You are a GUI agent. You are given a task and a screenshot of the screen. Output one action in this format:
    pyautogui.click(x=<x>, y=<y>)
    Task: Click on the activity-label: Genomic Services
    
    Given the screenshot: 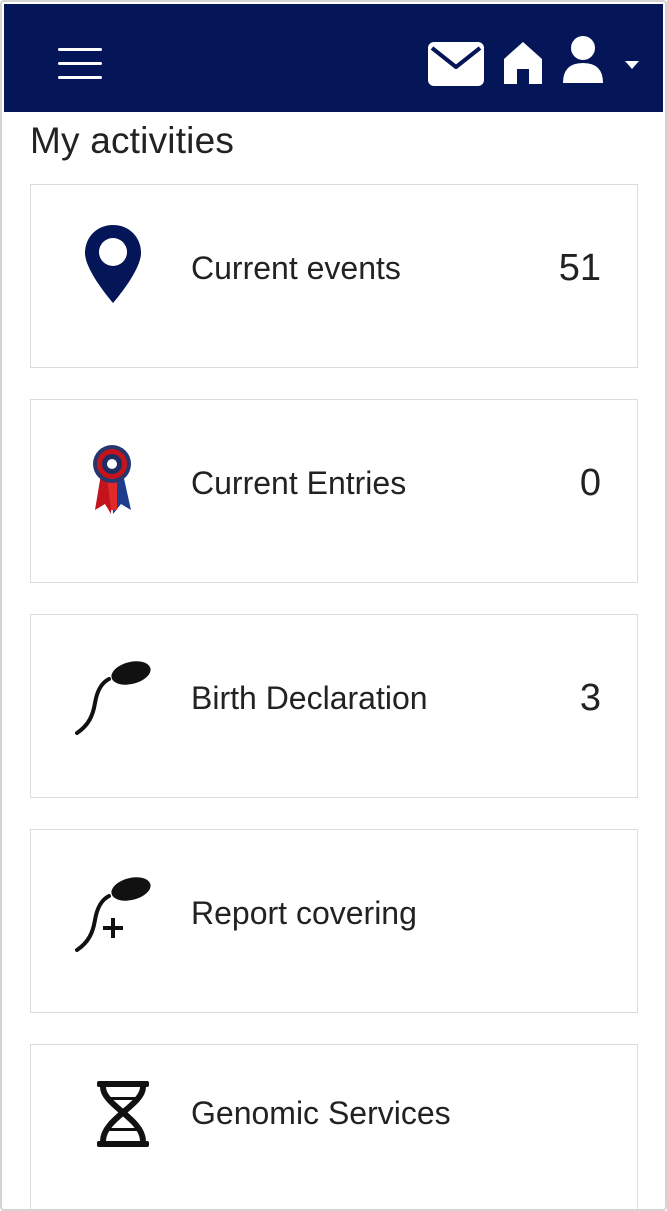 What is the action you would take?
    pyautogui.click(x=321, y=1113)
    